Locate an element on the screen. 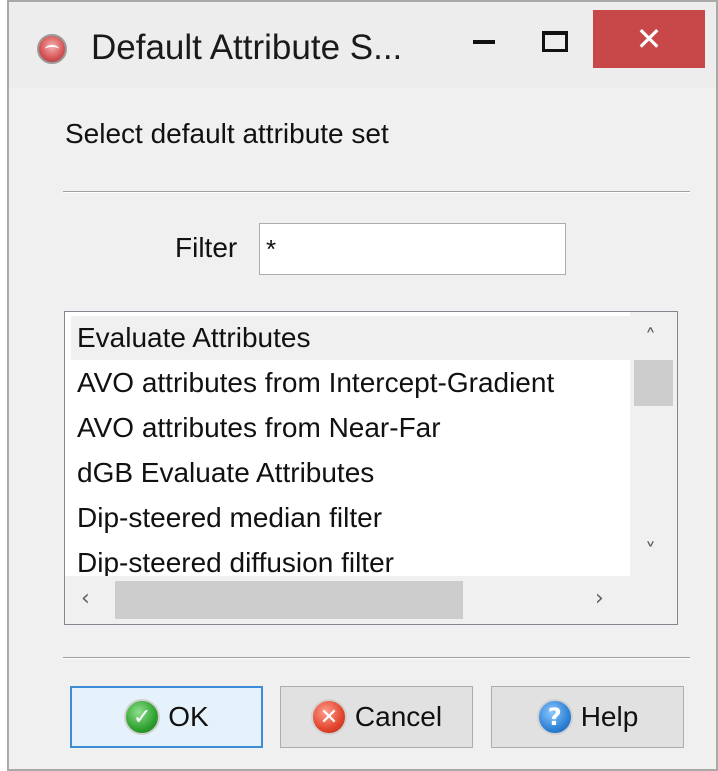 The image size is (718, 771). close-button: ✕ is located at coordinates (649, 39).